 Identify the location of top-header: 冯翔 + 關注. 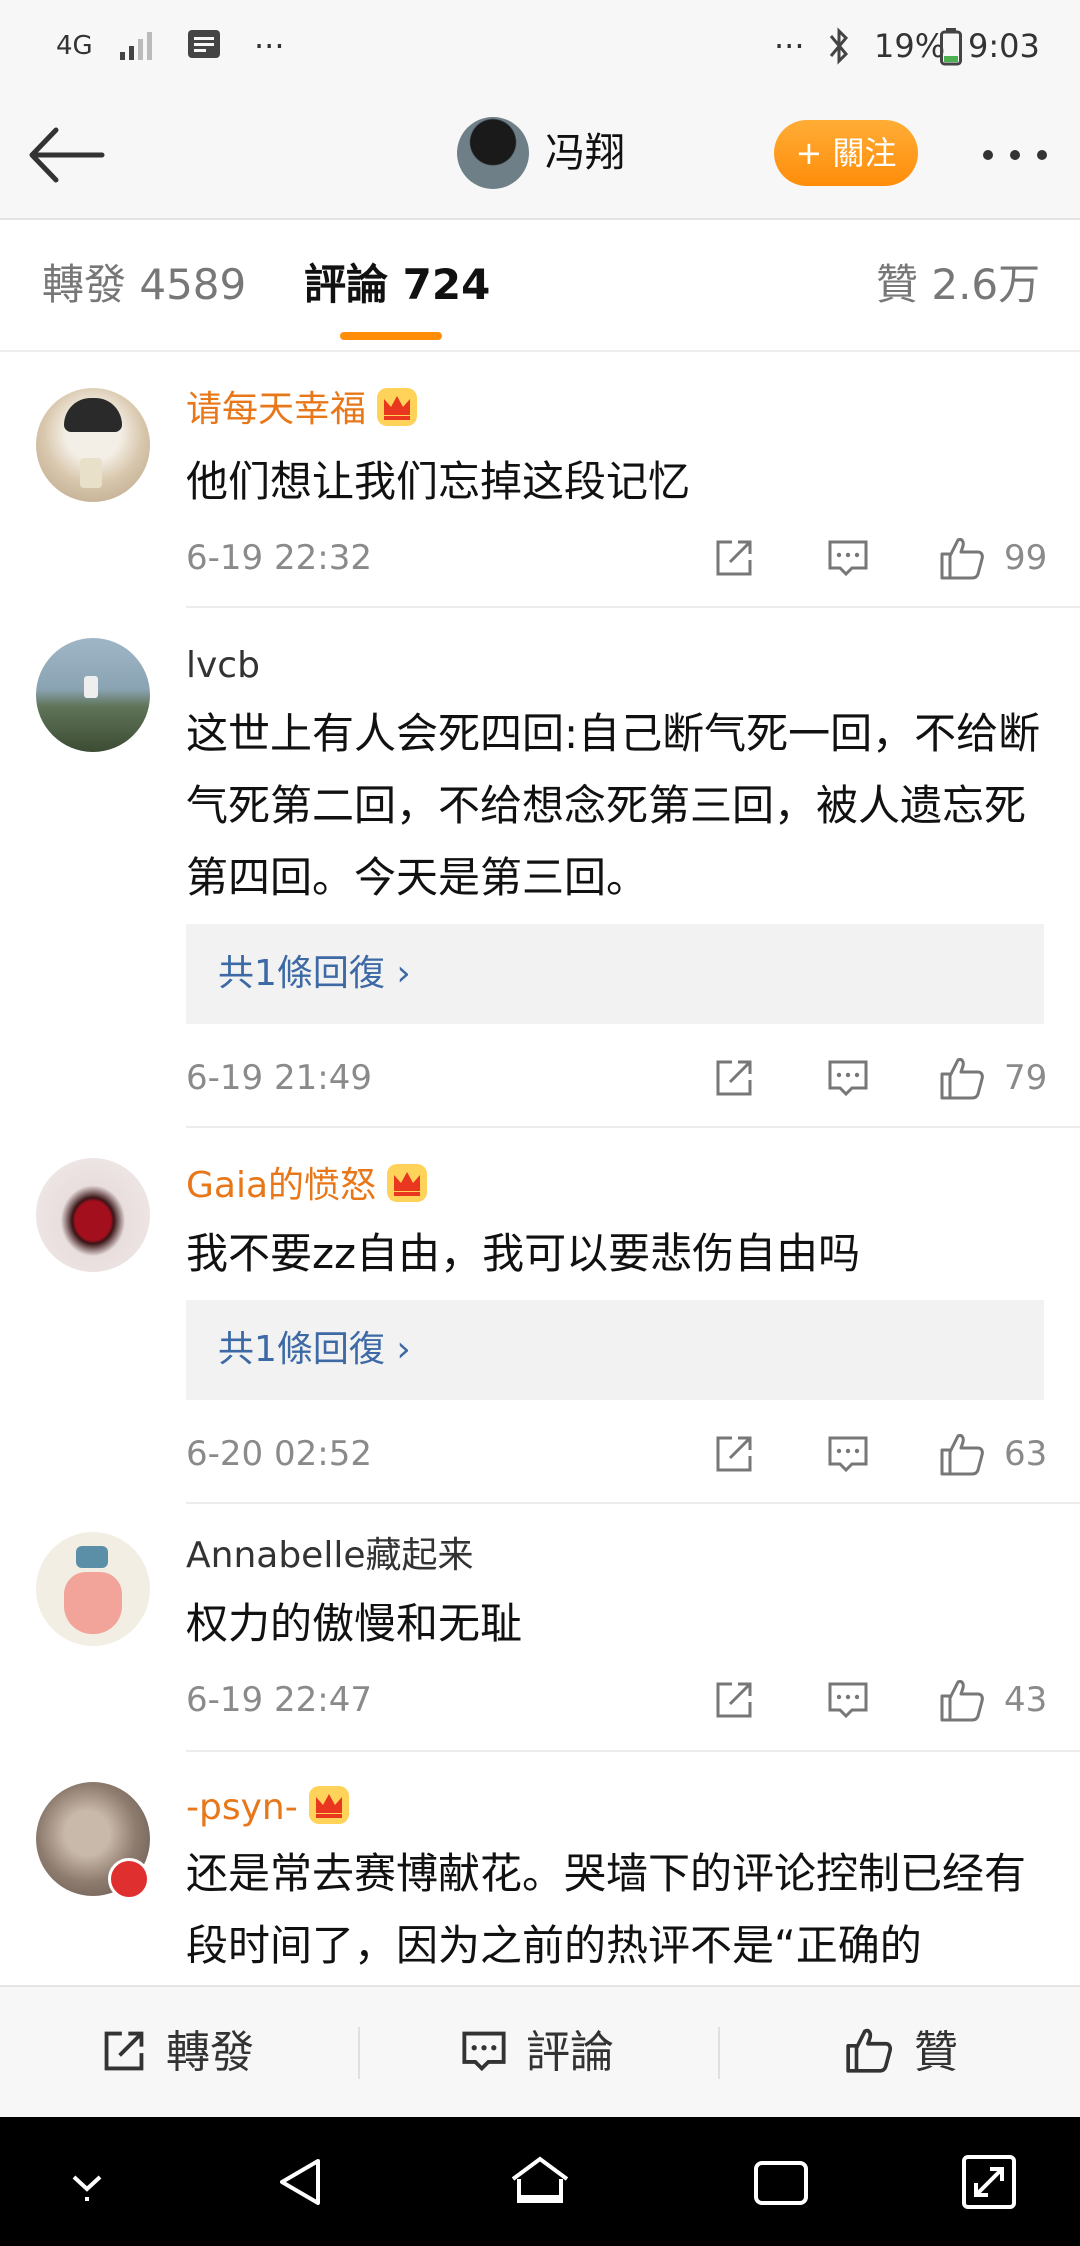
(540, 156).